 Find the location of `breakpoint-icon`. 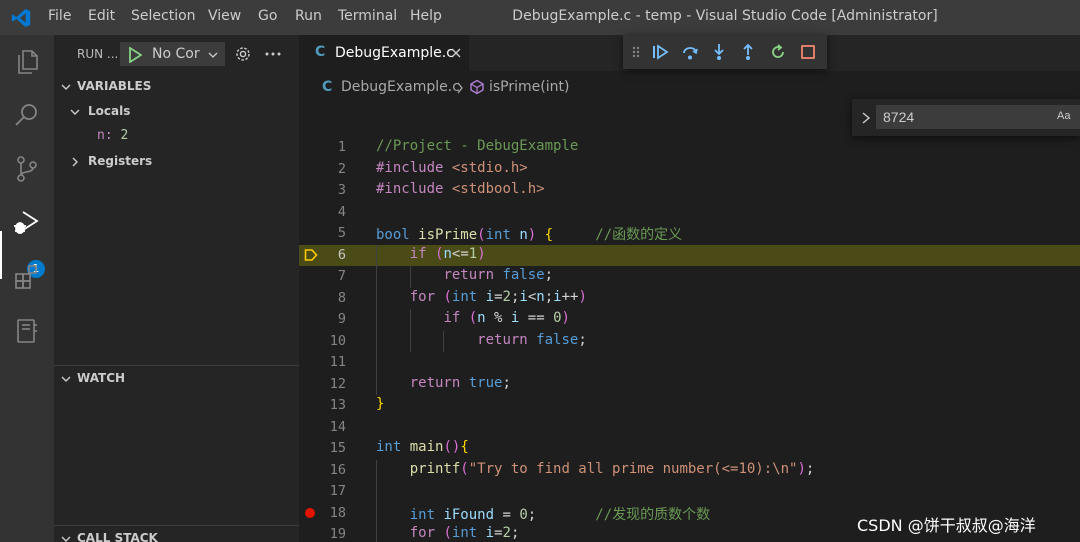

breakpoint-icon is located at coordinates (310, 512).